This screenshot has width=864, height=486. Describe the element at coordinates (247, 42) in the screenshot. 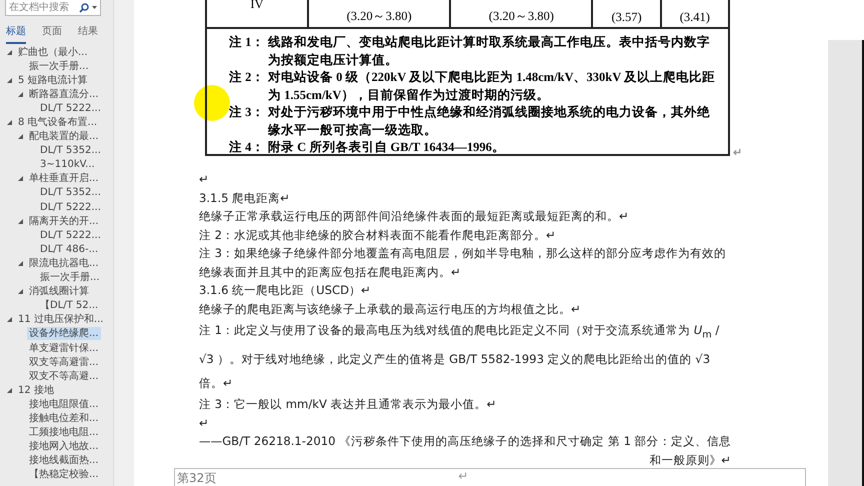

I see `note-label: 注 1：` at that location.